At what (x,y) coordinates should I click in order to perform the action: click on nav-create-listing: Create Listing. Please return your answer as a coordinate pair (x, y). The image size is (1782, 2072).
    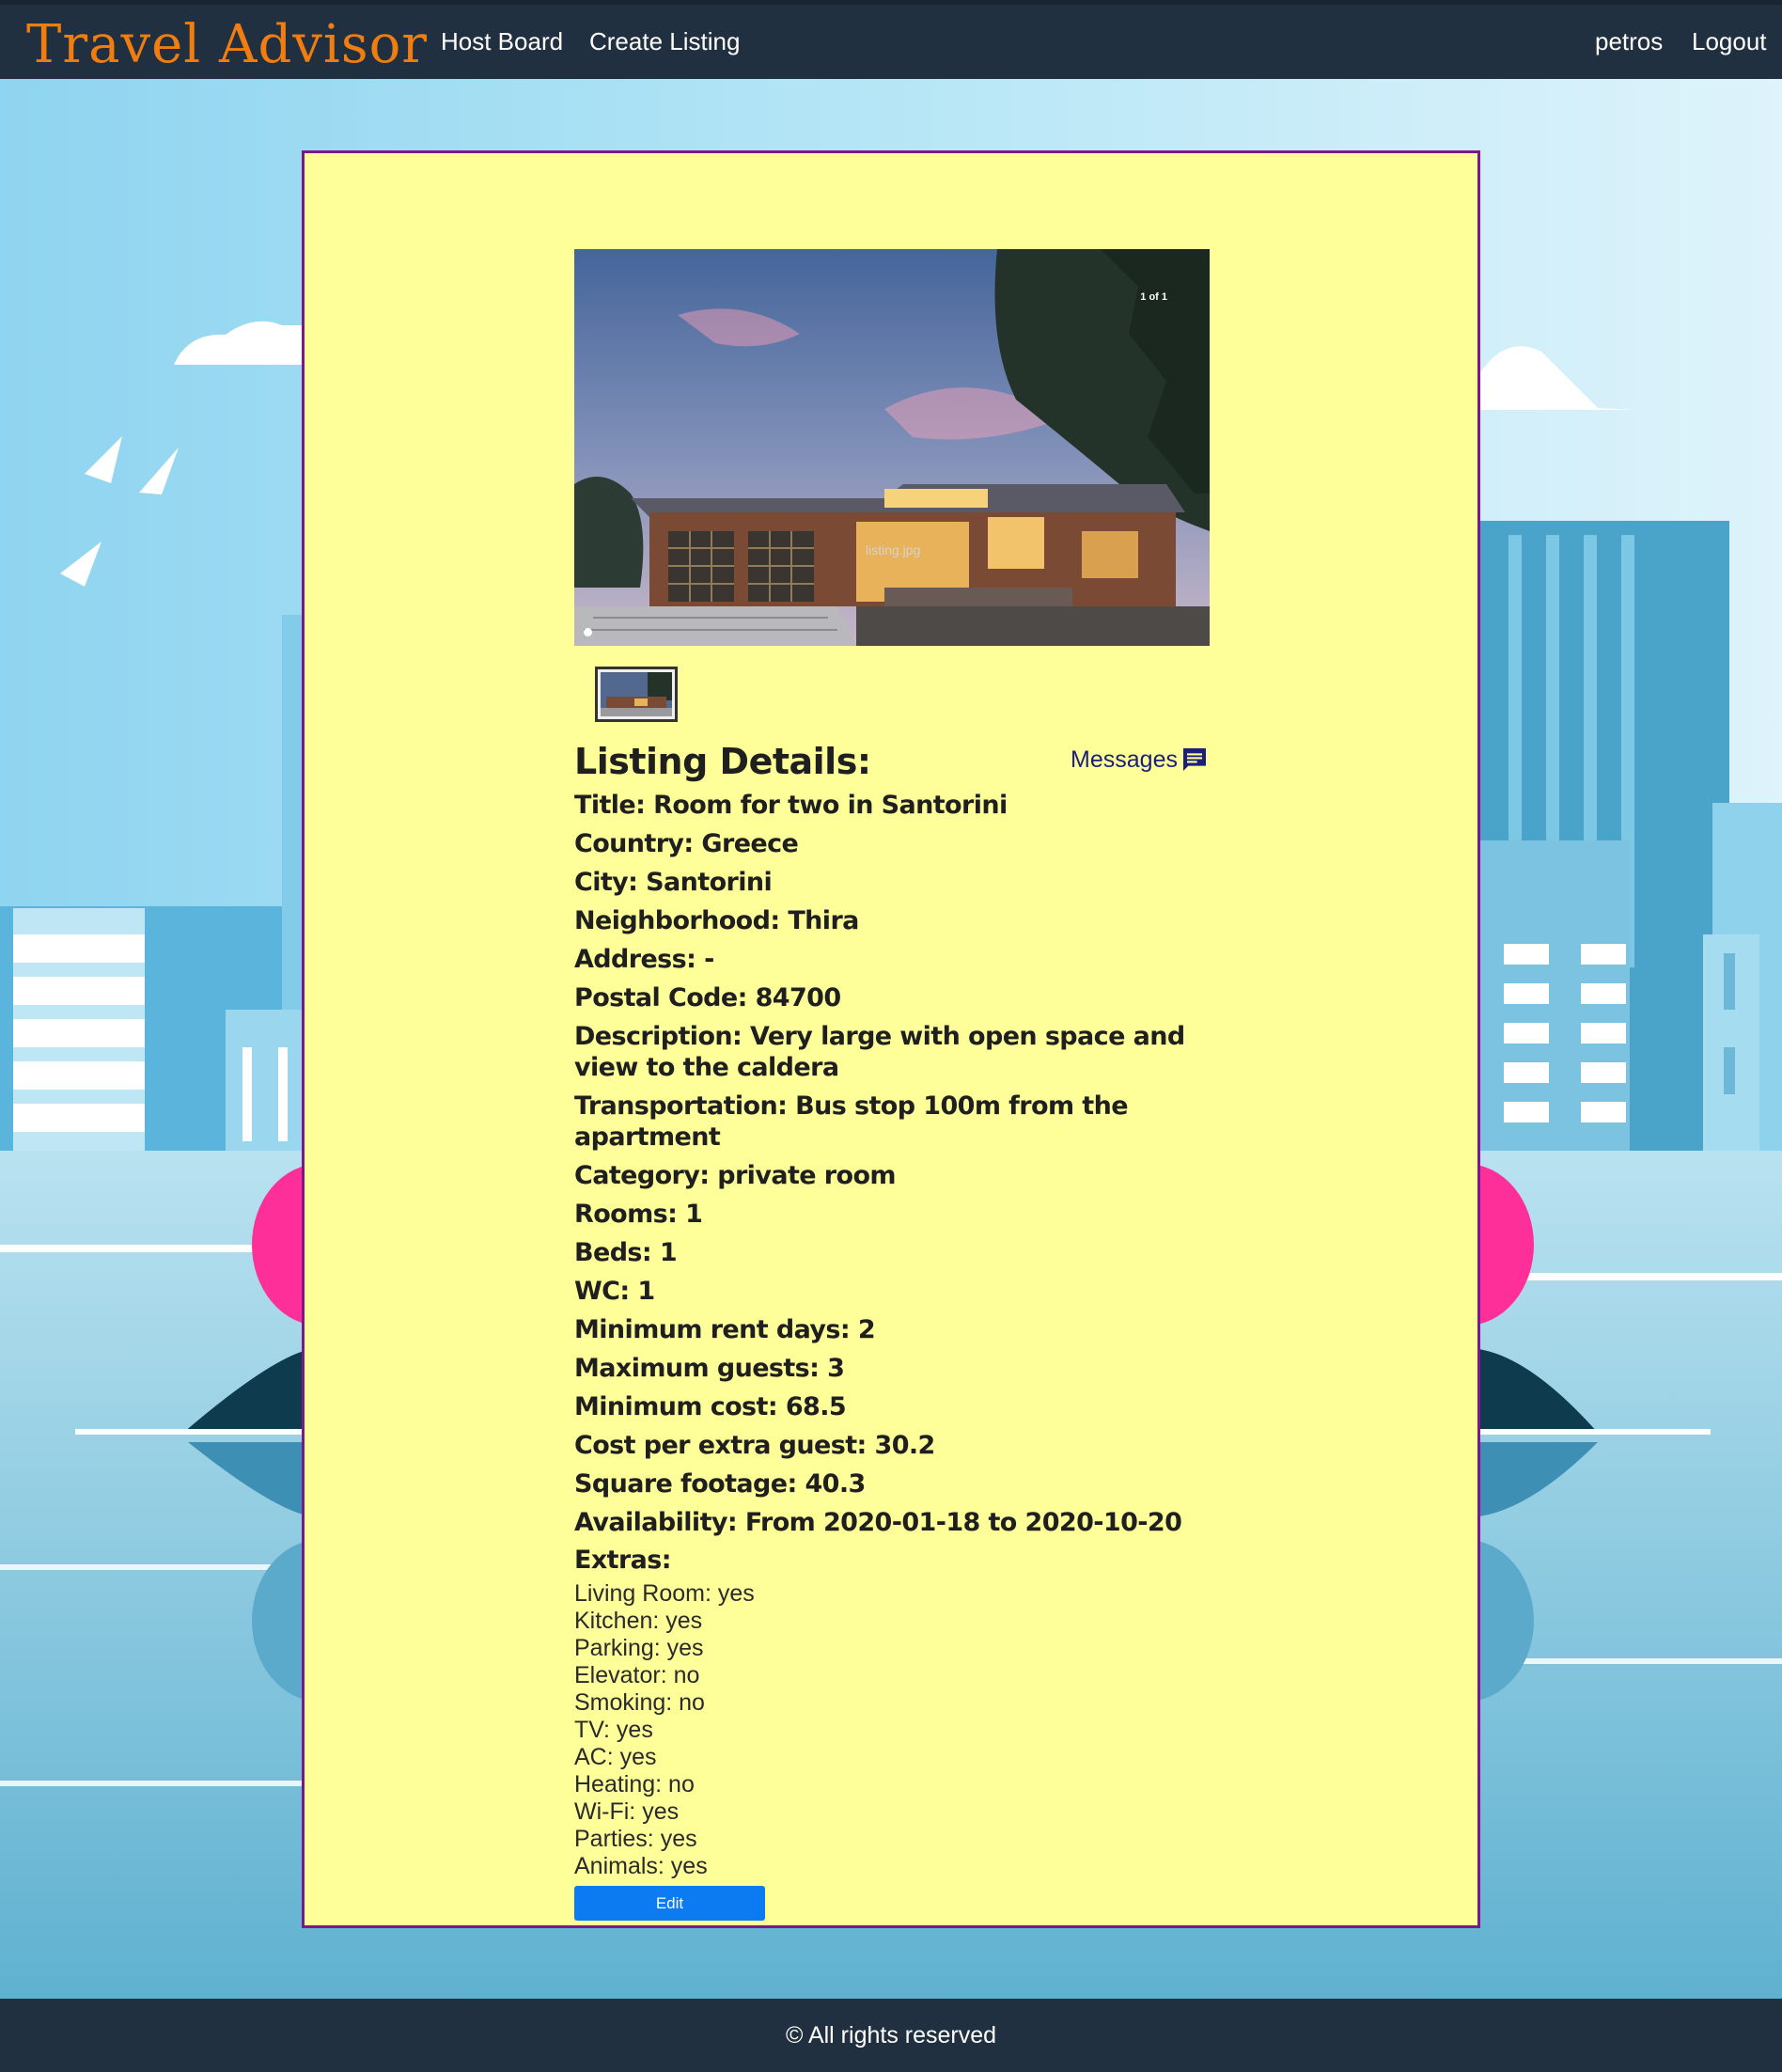
    Looking at the image, I should click on (664, 41).